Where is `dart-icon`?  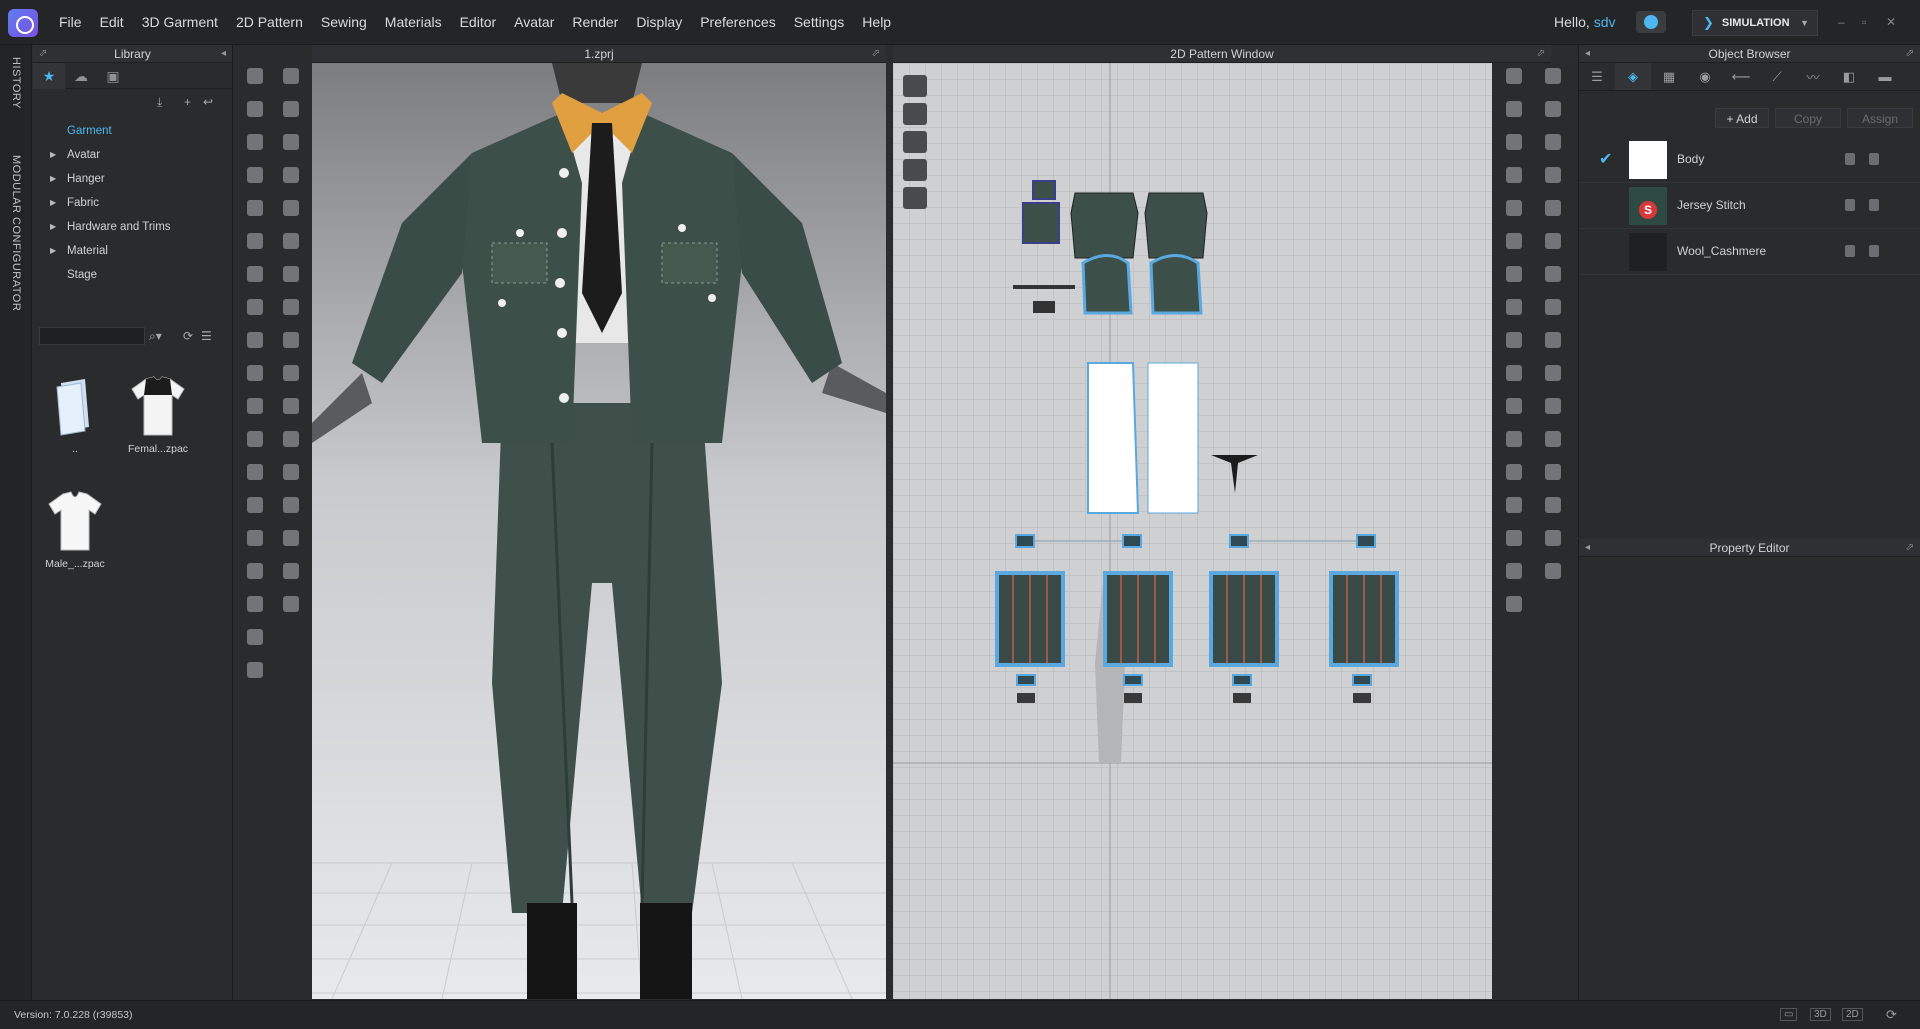
dart-icon is located at coordinates (1514, 274).